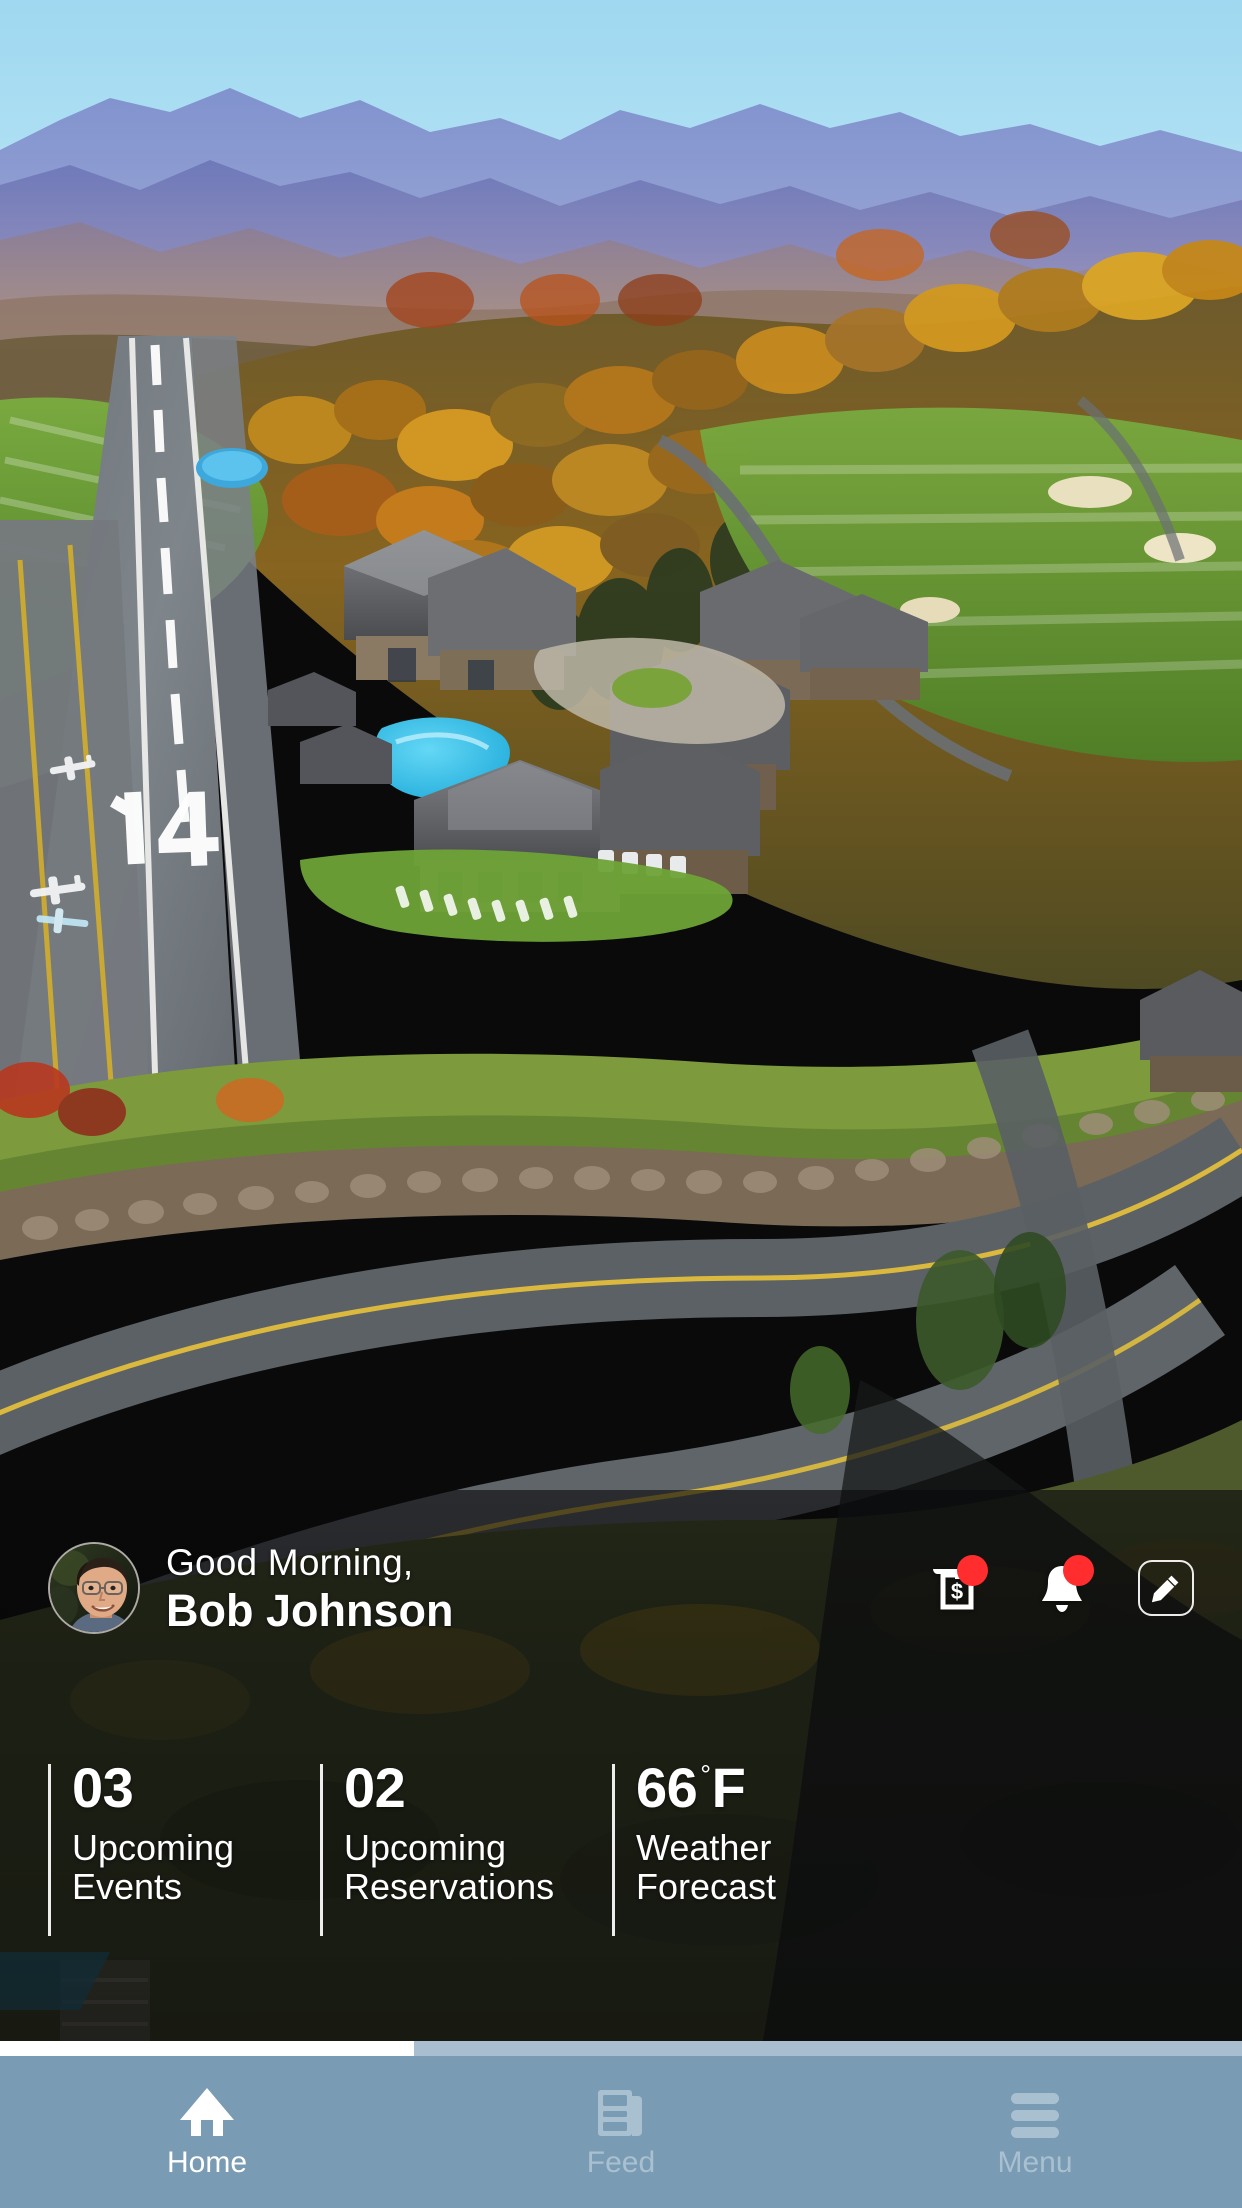  I want to click on stat-label: Upcoming Events, so click(153, 1867).